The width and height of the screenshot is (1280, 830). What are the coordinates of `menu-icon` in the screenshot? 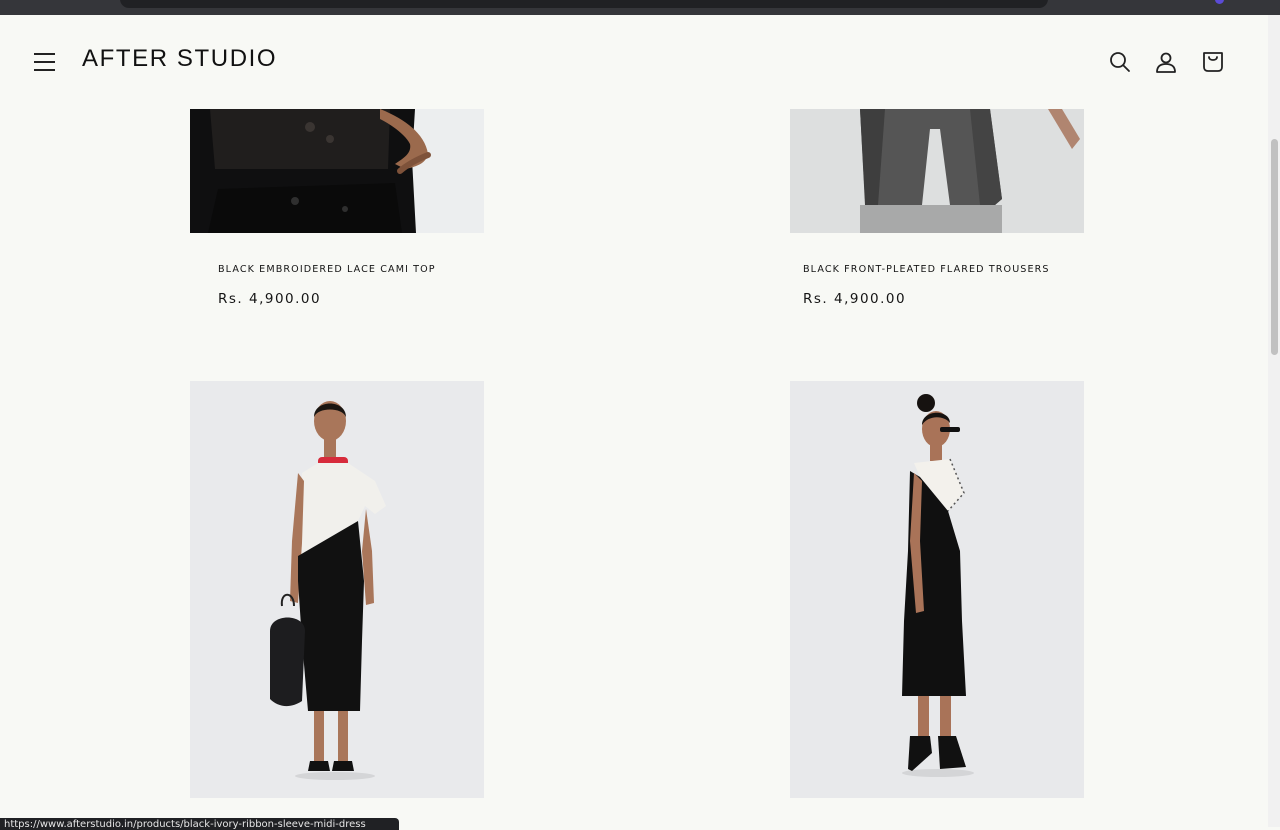 It's located at (44, 62).